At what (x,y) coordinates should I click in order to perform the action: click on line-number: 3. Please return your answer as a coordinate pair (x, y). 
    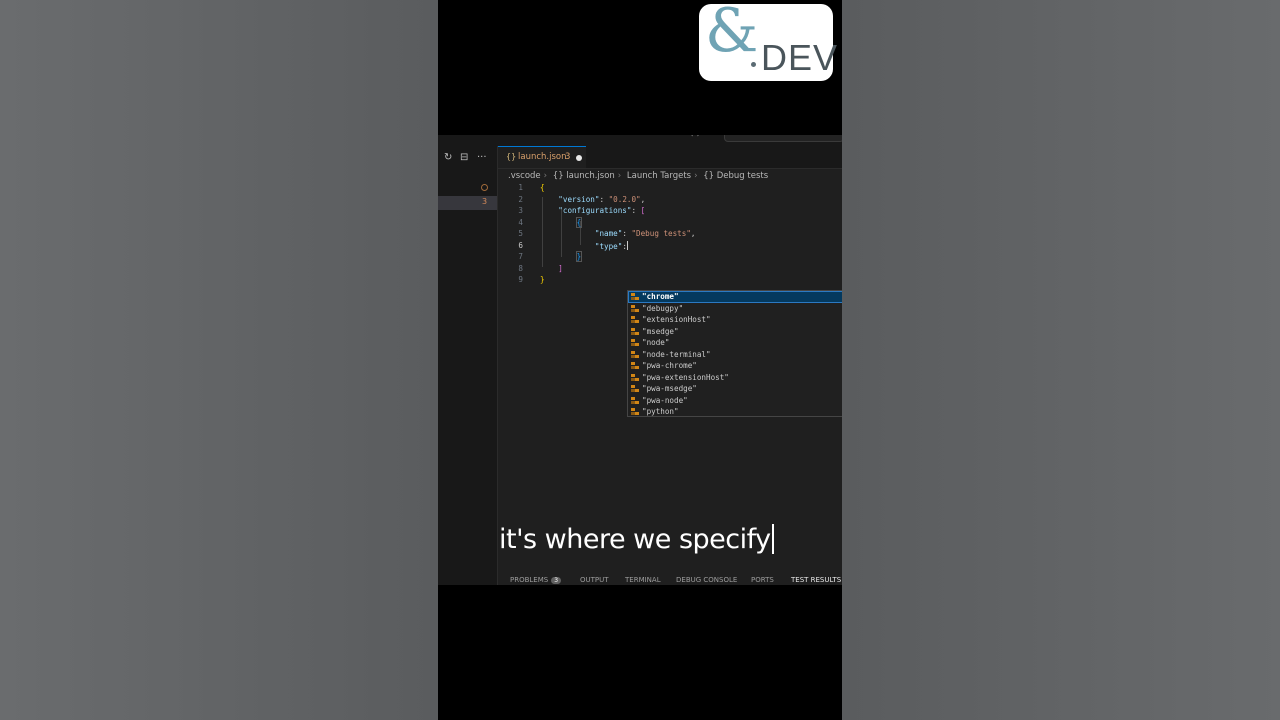
    Looking at the image, I should click on (520, 210).